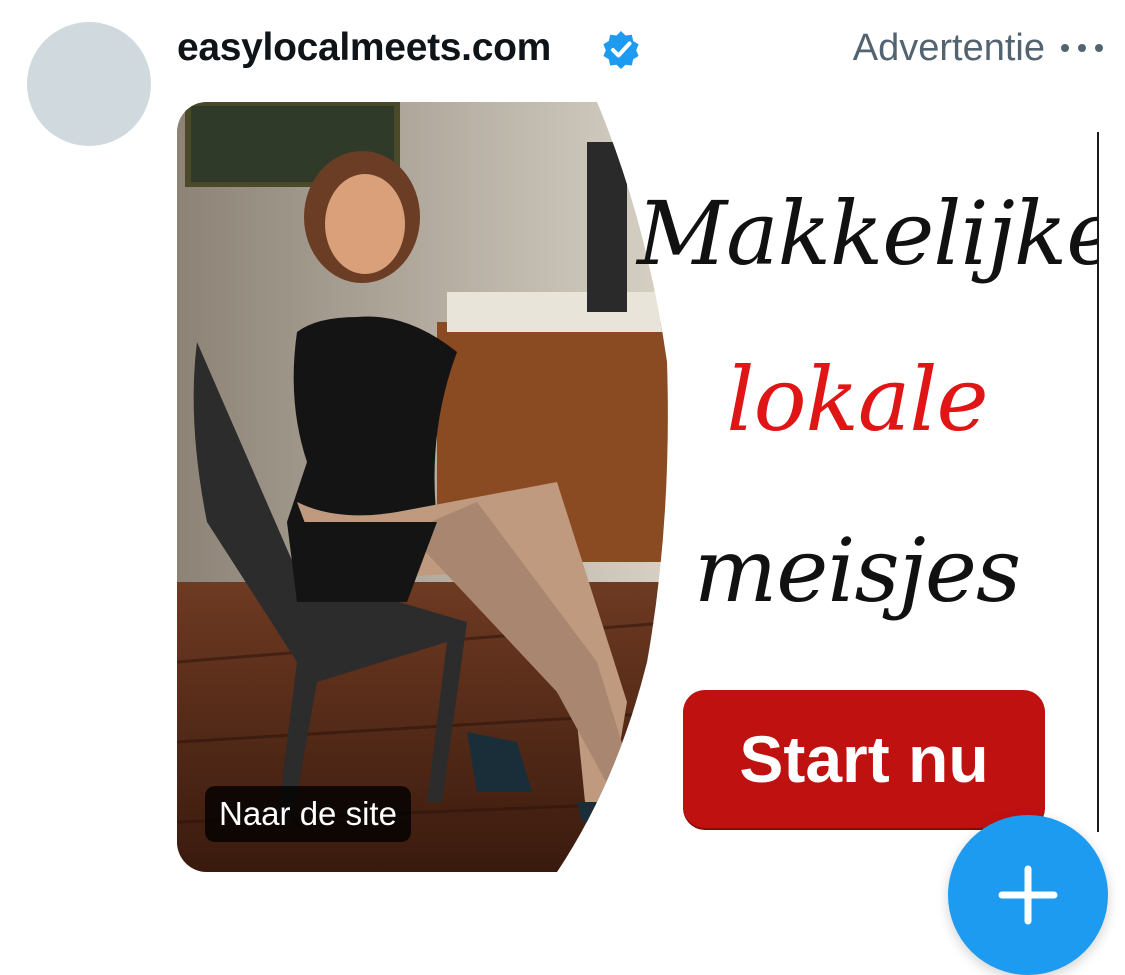 The height and width of the screenshot is (975, 1125). Describe the element at coordinates (1082, 48) in the screenshot. I see `more-options-icon` at that location.